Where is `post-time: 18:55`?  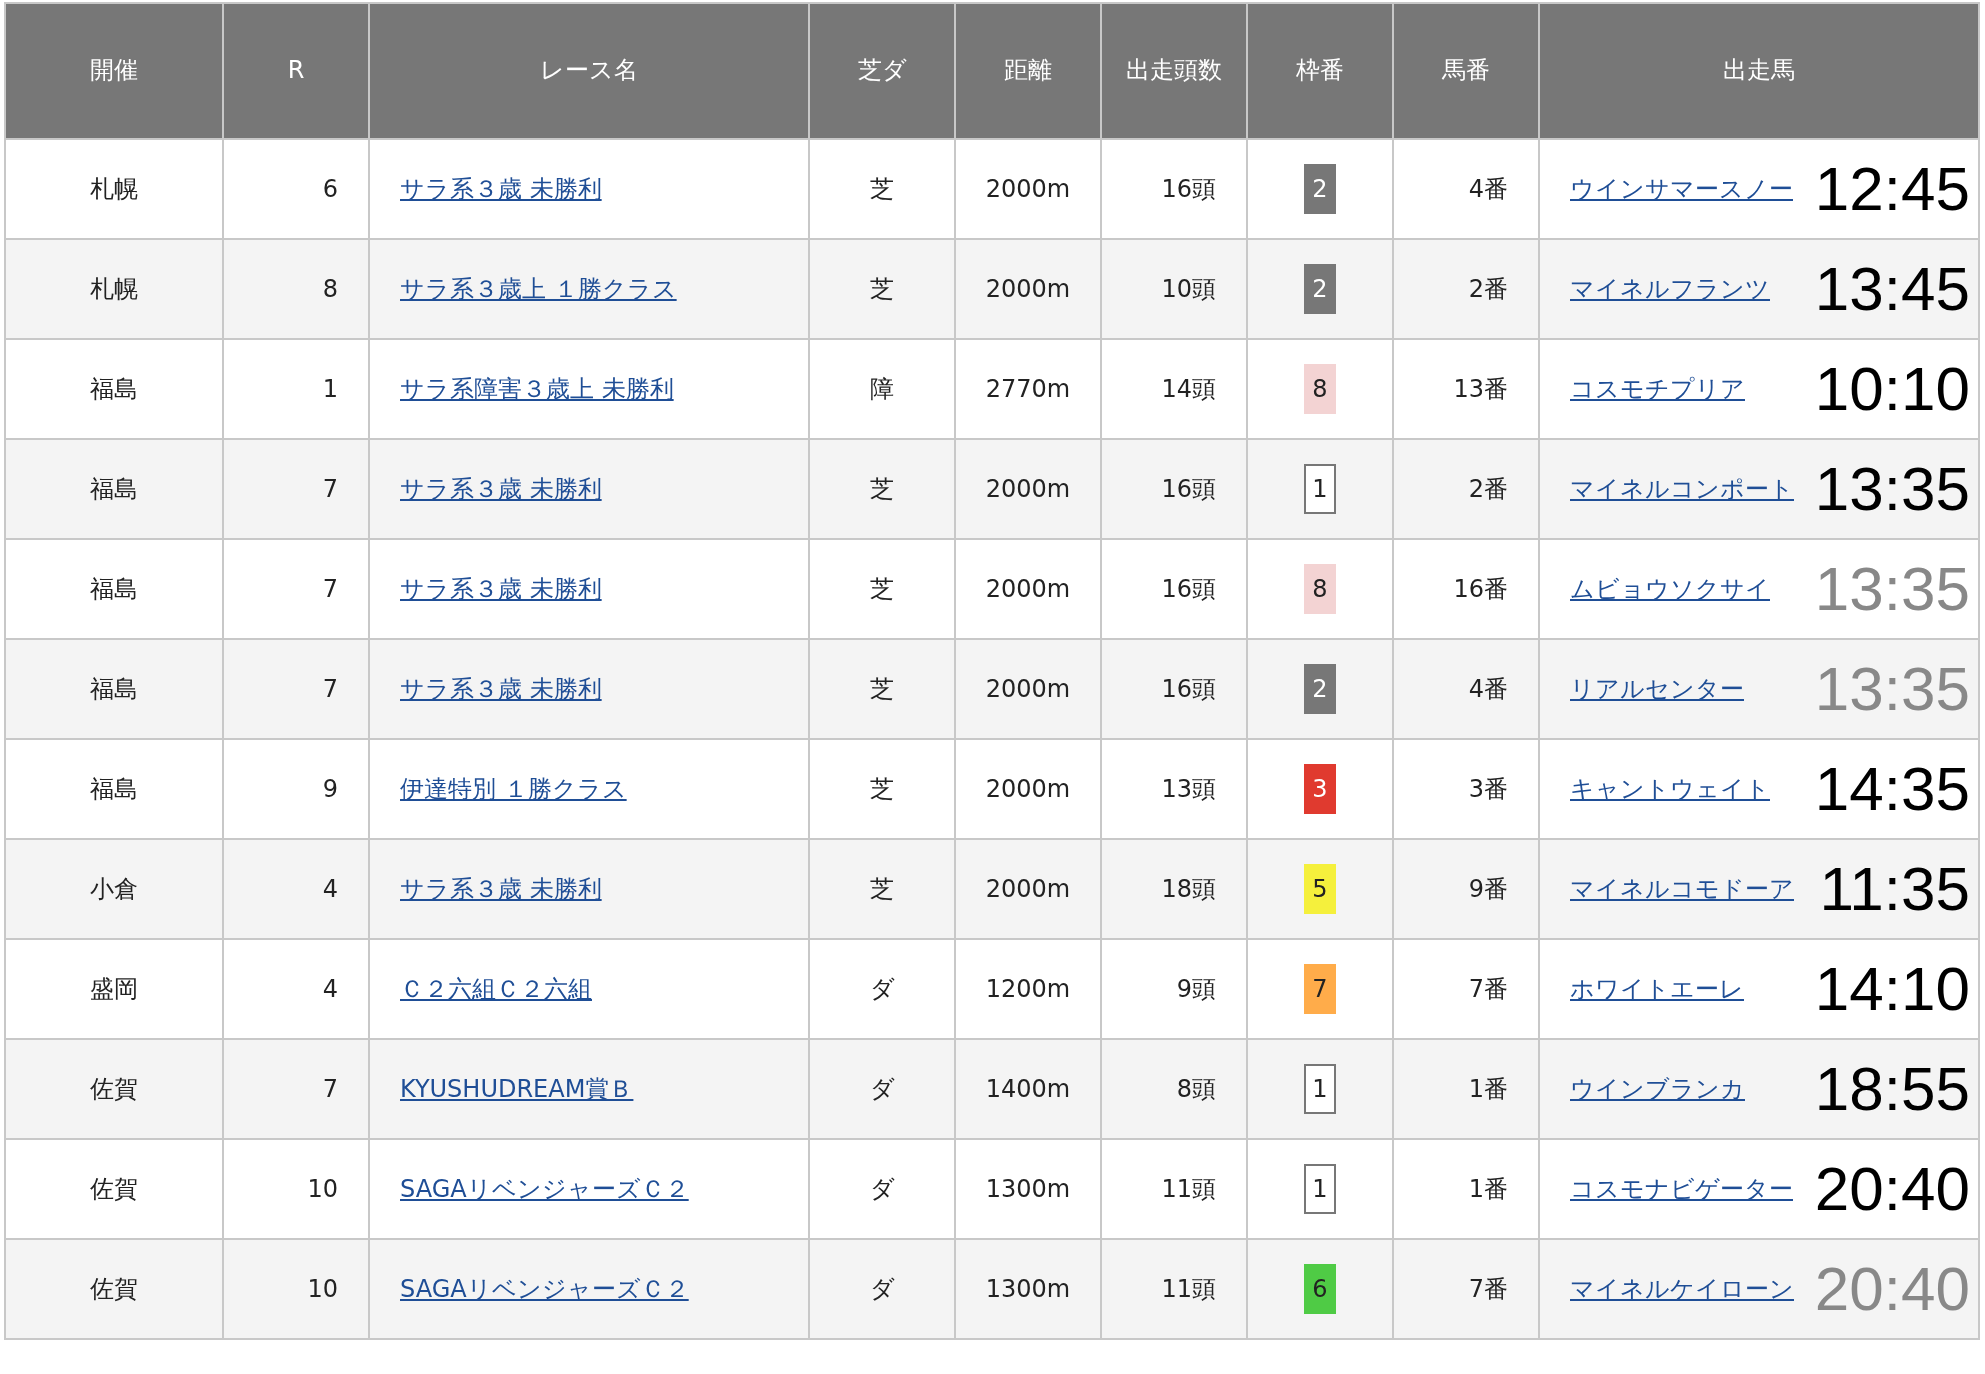
post-time: 18:55 is located at coordinates (1892, 1089).